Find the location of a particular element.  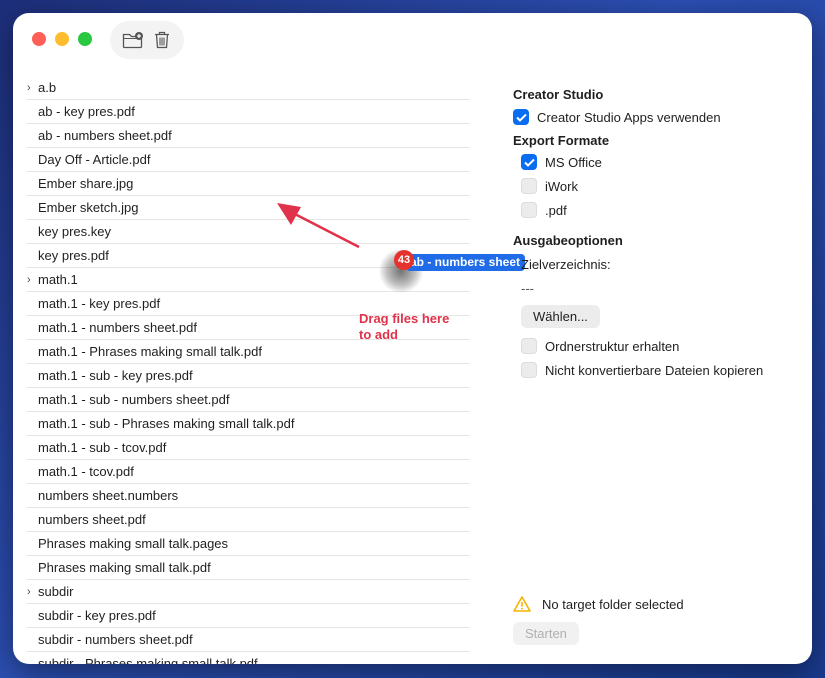

file-name: ab - key pres.pdf is located at coordinates (86, 111).